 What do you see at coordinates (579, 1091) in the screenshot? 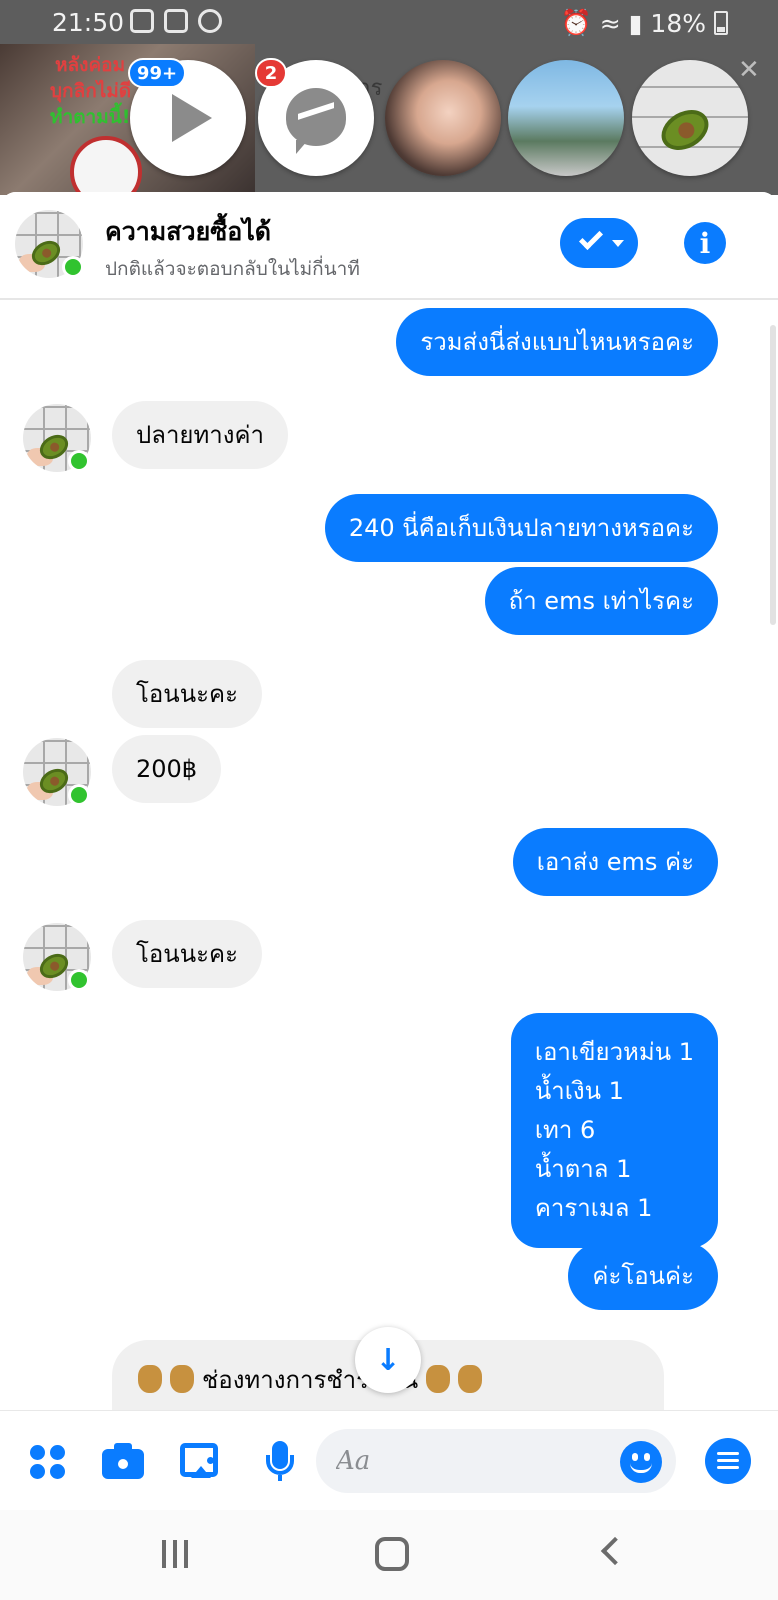
I see `message-line: น้ำเงิน 1` at bounding box center [579, 1091].